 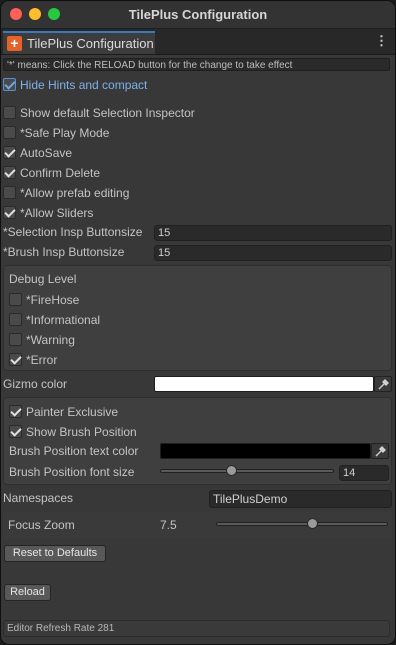 What do you see at coordinates (84, 85) in the screenshot?
I see `hide-hints-label: Hide Hints and compact` at bounding box center [84, 85].